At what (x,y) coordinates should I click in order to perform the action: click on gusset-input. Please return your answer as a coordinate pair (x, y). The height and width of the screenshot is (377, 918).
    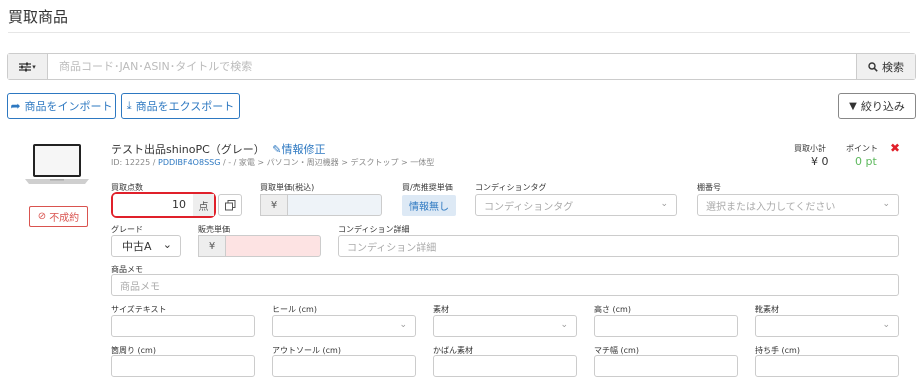
    Looking at the image, I should click on (666, 366).